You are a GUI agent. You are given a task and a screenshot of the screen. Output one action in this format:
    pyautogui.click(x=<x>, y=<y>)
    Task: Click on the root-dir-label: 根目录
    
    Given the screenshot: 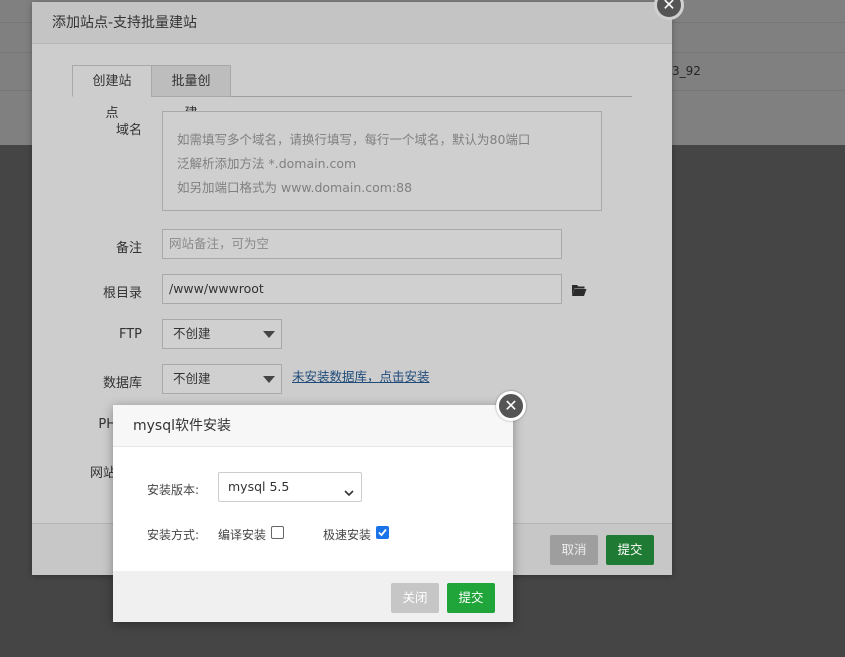 What is the action you would take?
    pyautogui.click(x=122, y=293)
    